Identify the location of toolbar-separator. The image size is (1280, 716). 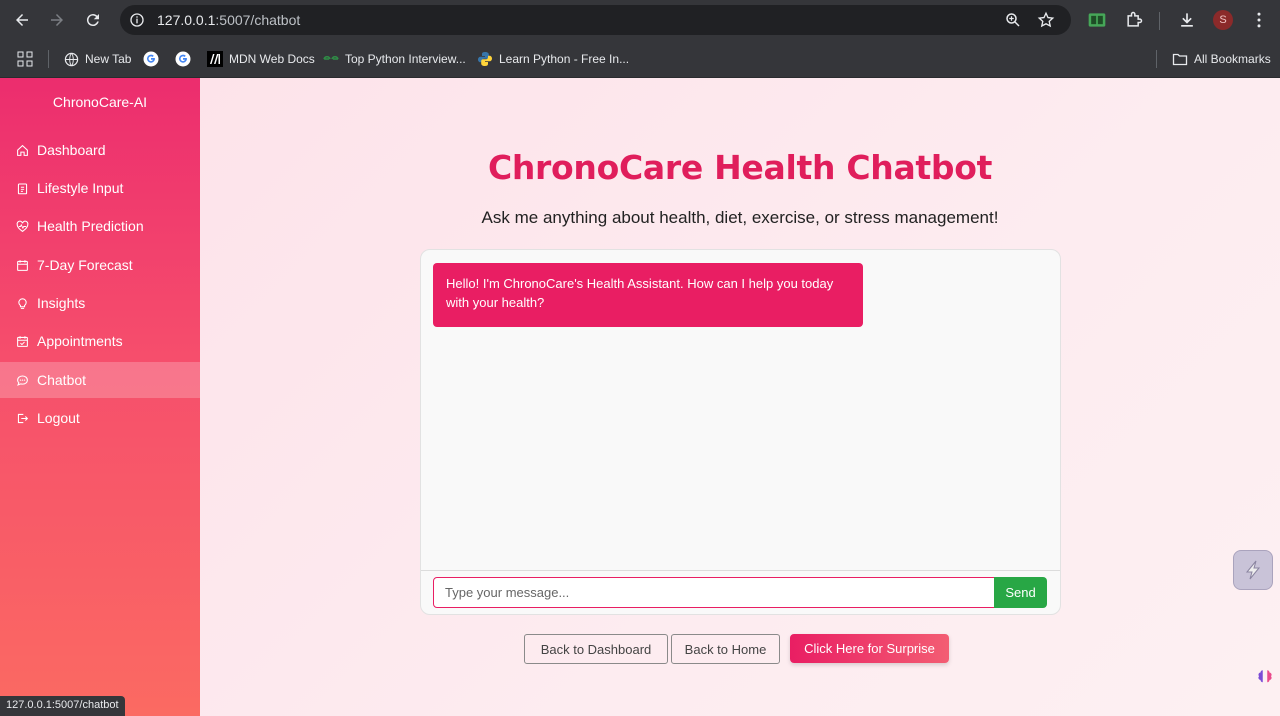
(1159, 21).